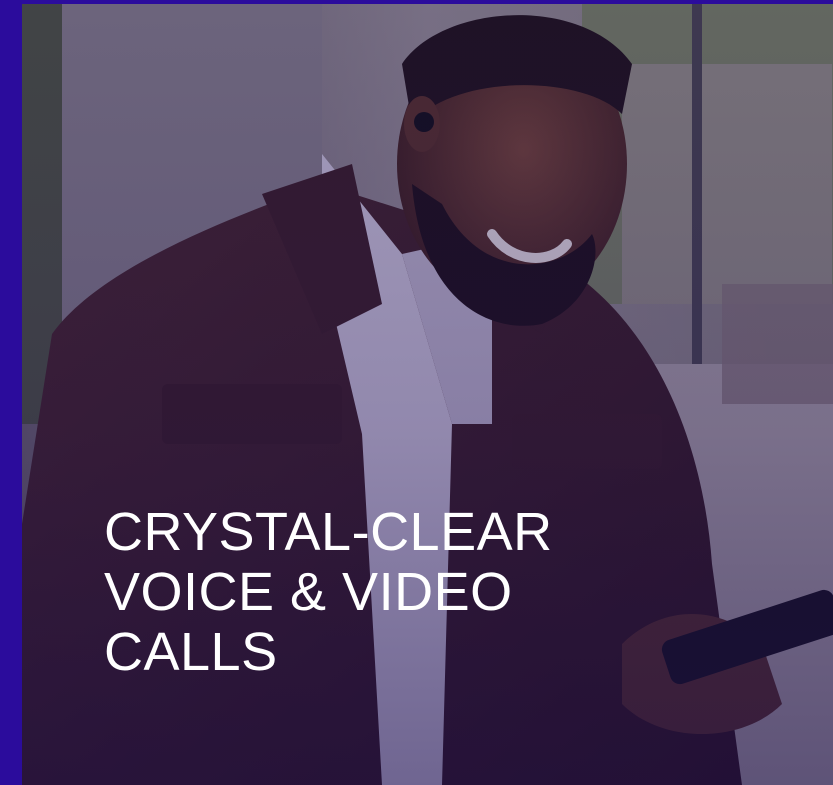  Describe the element at coordinates (308, 592) in the screenshot. I see `headline-line-2: VOICE & VIDEO` at that location.